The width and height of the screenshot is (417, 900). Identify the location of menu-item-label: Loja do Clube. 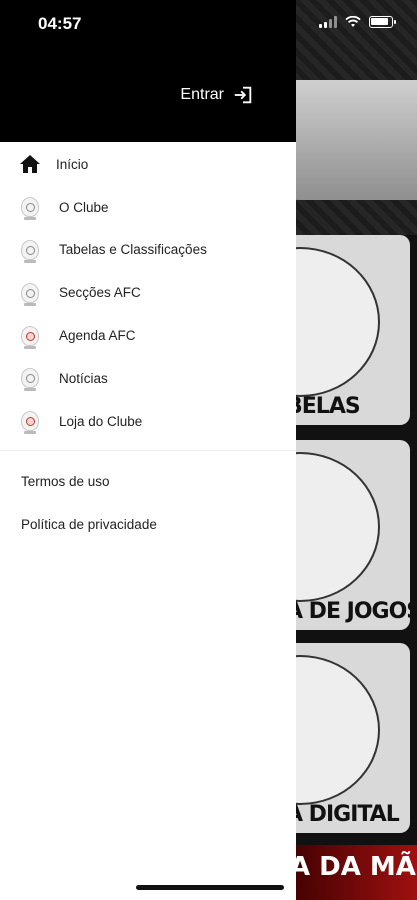
(101, 421).